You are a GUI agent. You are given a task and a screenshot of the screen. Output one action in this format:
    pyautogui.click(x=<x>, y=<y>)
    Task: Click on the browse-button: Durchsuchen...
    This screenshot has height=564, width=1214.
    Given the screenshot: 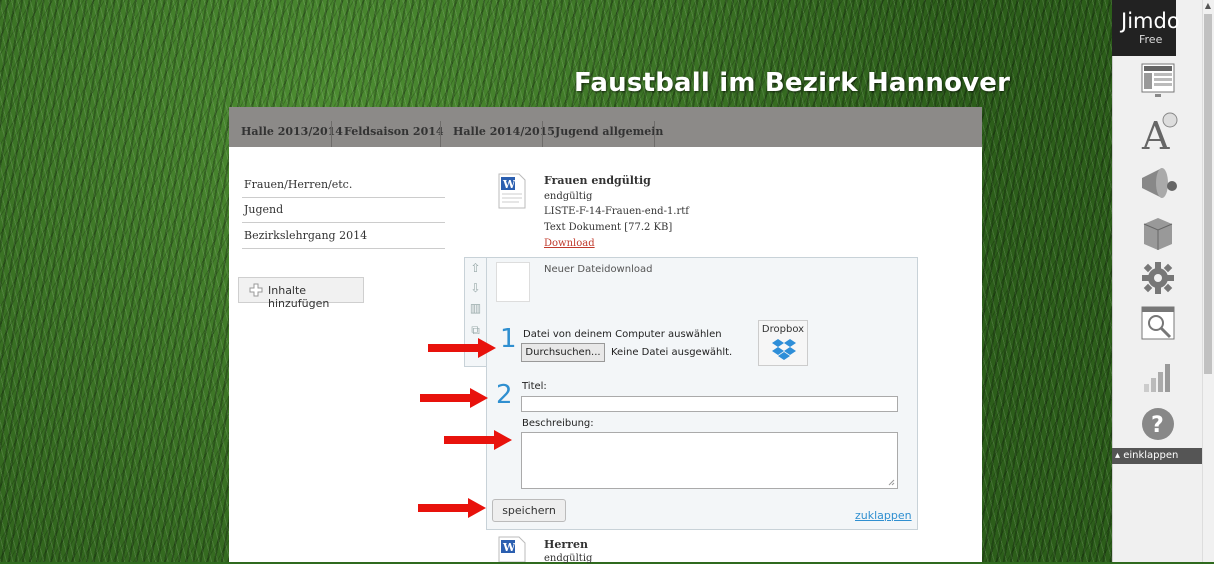 What is the action you would take?
    pyautogui.click(x=563, y=352)
    